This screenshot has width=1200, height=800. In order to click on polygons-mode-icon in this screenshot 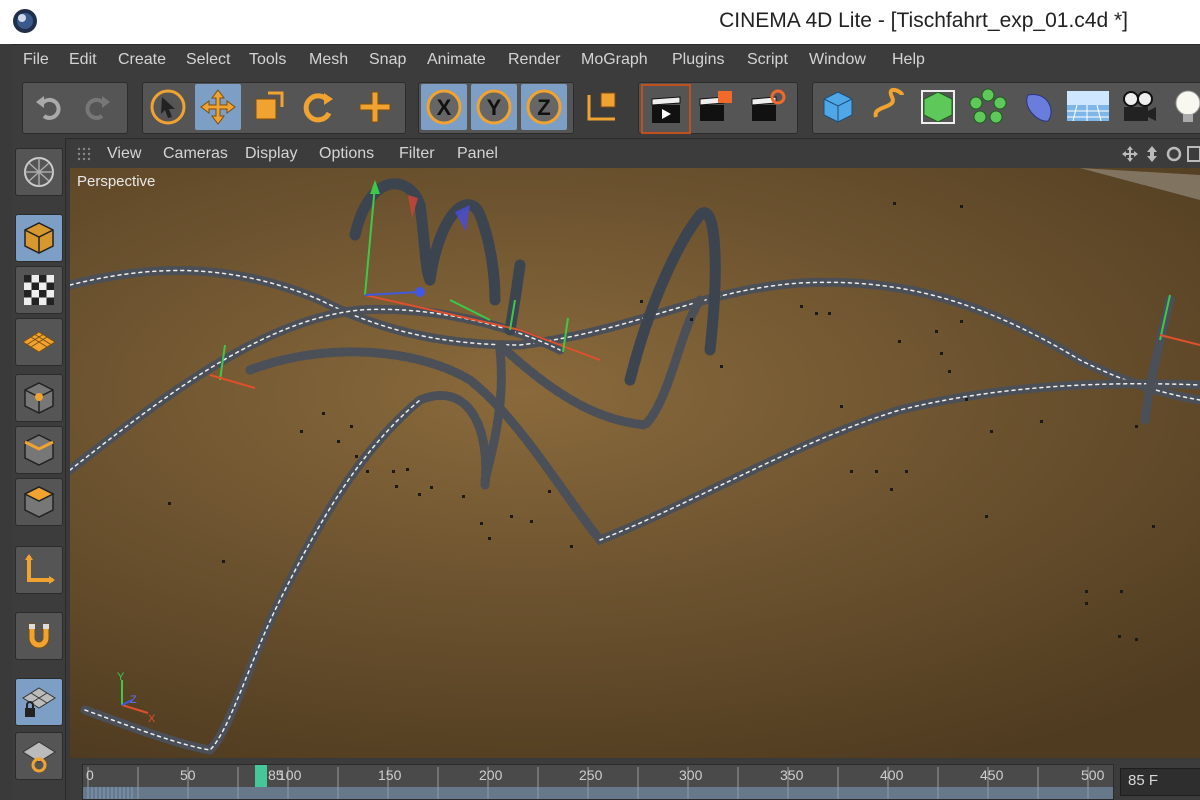, I will do `click(39, 502)`.